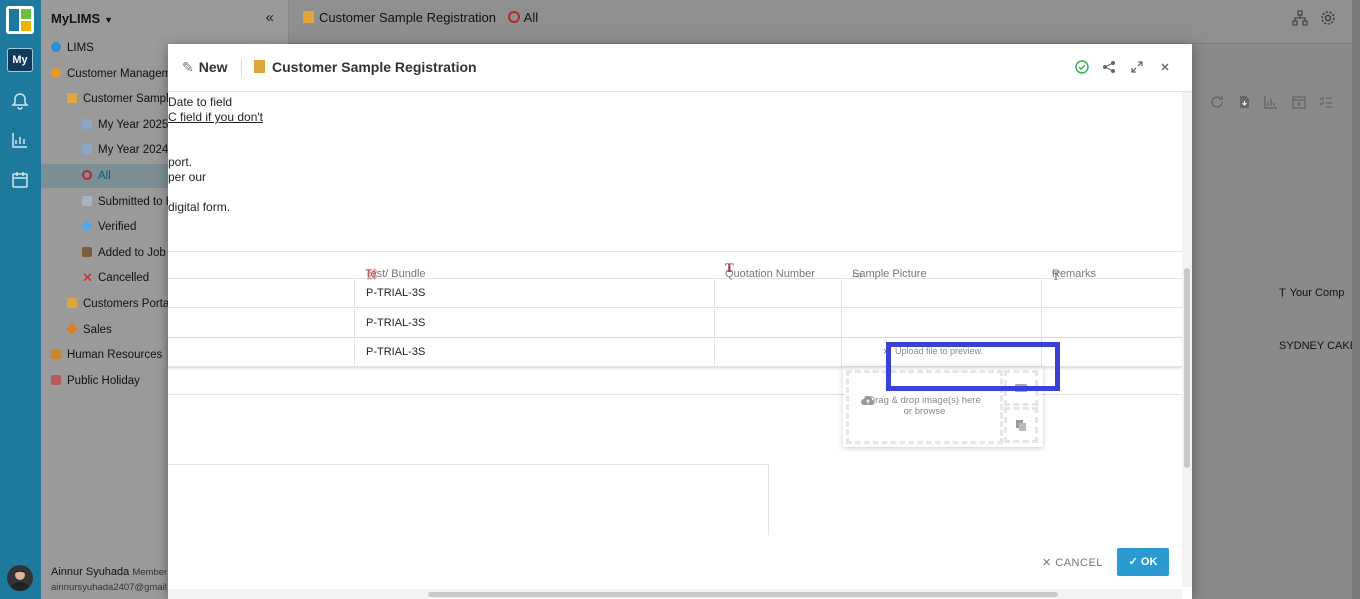  What do you see at coordinates (1300, 18) in the screenshot?
I see `org-chart-icon` at bounding box center [1300, 18].